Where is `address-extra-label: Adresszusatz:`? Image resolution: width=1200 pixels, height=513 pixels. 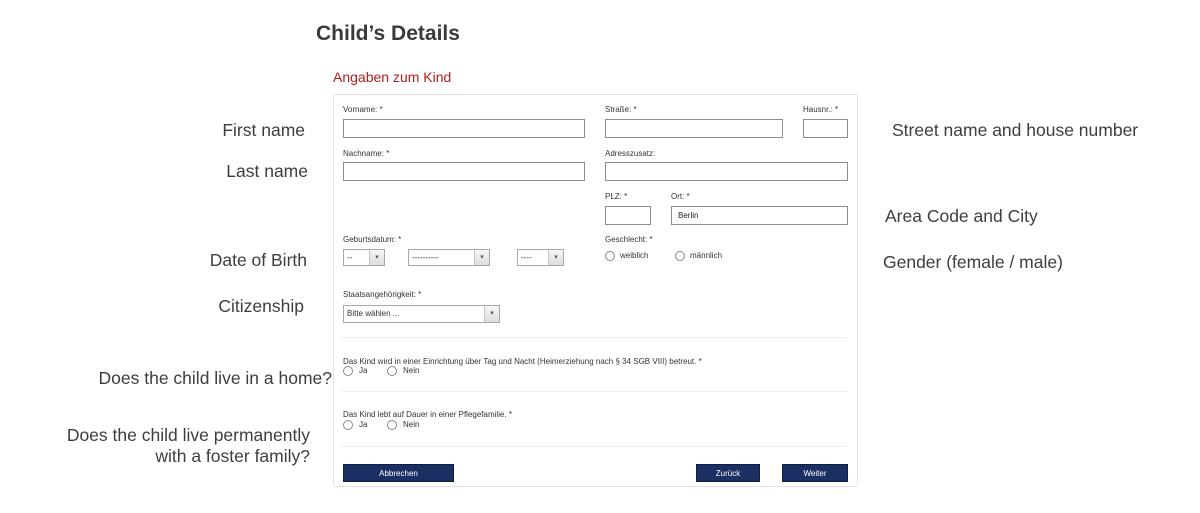 address-extra-label: Adresszusatz: is located at coordinates (630, 153).